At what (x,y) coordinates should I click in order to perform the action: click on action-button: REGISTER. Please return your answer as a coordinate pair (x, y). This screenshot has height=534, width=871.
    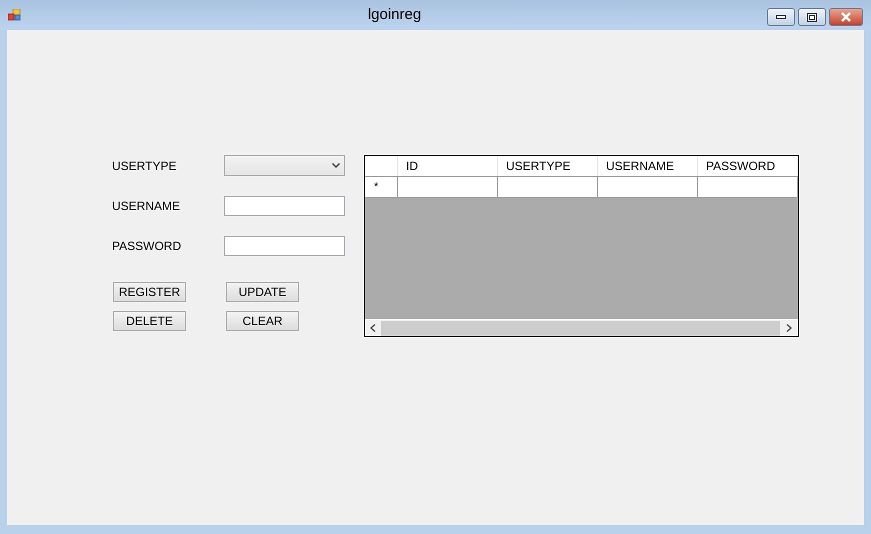
    Looking at the image, I should click on (149, 292).